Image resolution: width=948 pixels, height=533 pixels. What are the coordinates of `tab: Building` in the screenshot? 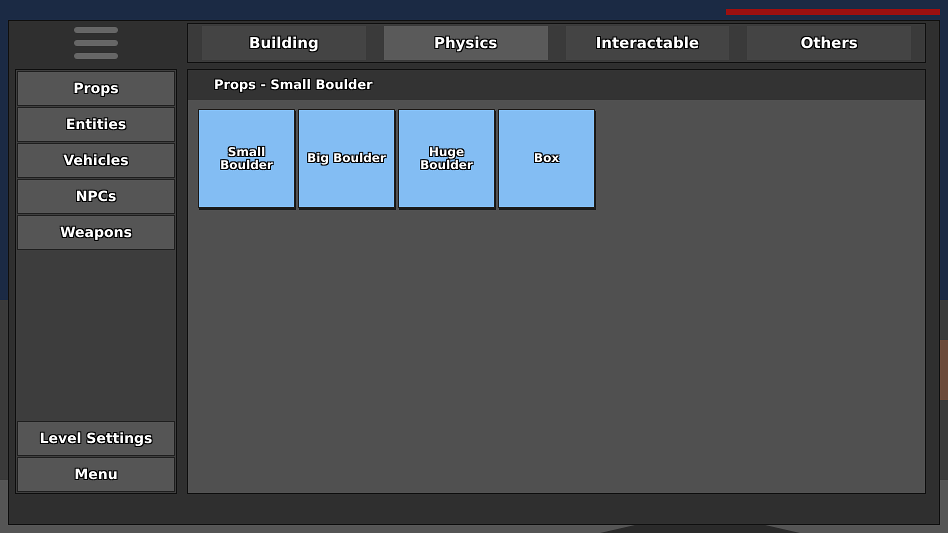 It's located at (284, 43).